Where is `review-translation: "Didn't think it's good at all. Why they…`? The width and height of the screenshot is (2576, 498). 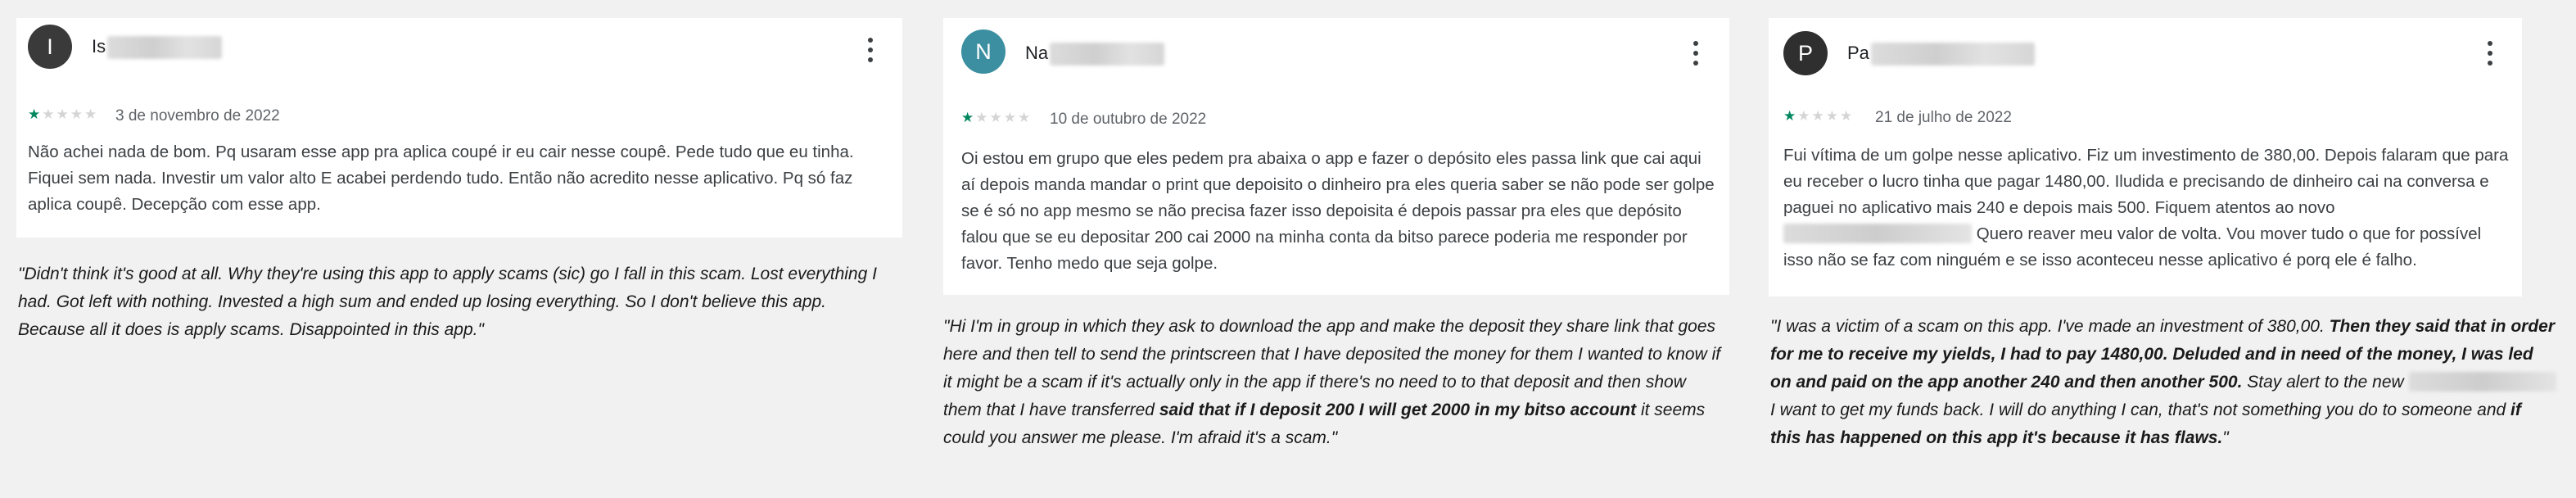
review-translation: "Didn't think it's good at all. Why they… is located at coordinates (447, 302).